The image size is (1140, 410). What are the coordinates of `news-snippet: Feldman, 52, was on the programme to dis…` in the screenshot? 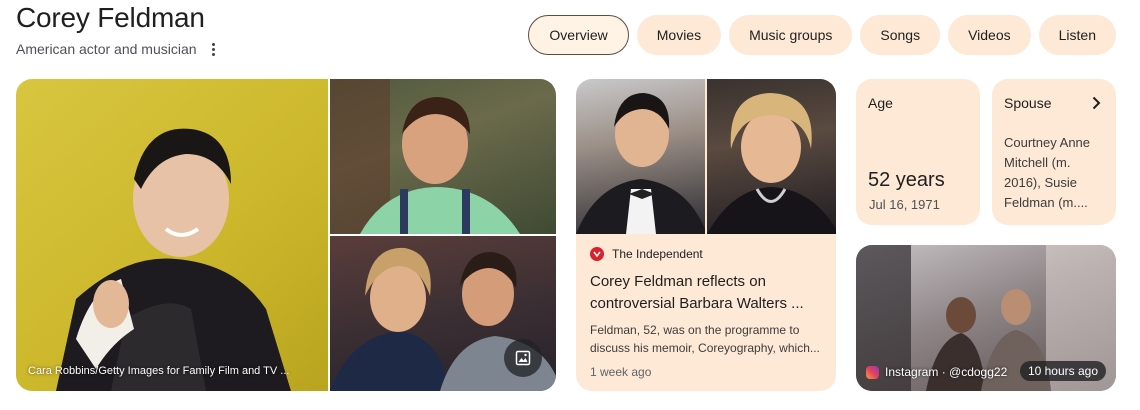 It's located at (705, 339).